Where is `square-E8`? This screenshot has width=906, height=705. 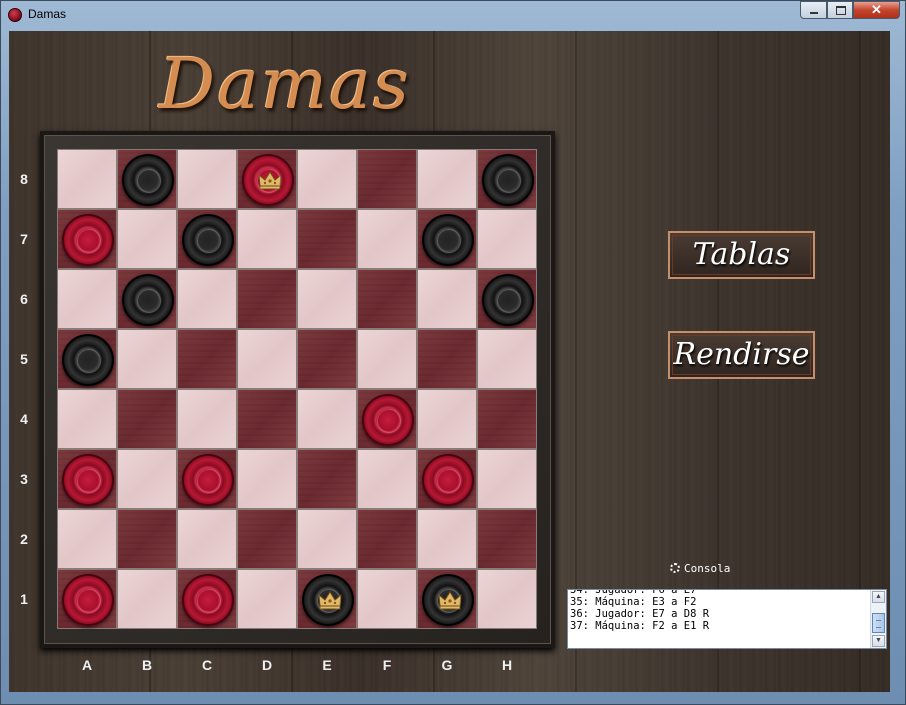
square-E8 is located at coordinates (327, 179).